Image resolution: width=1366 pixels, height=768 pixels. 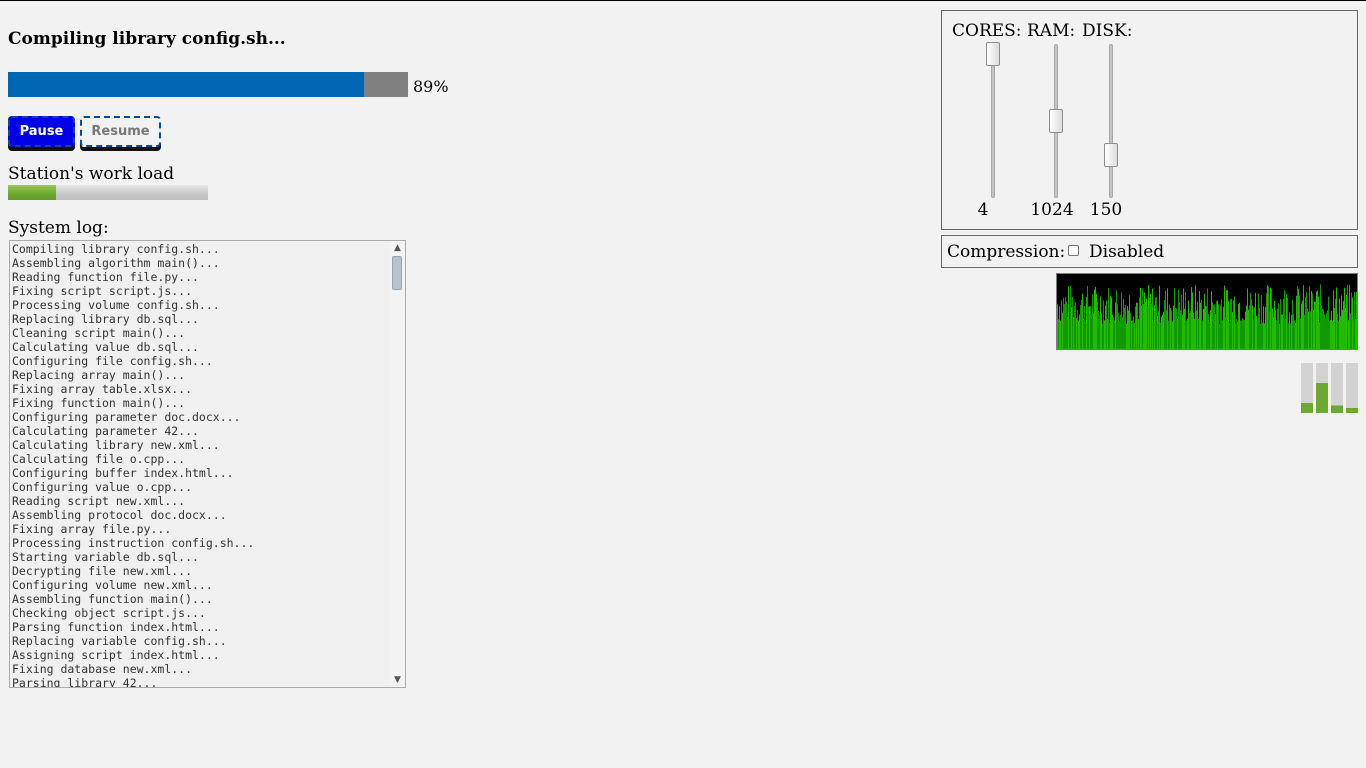 I want to click on disk-value: 150, so click(x=1106, y=210).